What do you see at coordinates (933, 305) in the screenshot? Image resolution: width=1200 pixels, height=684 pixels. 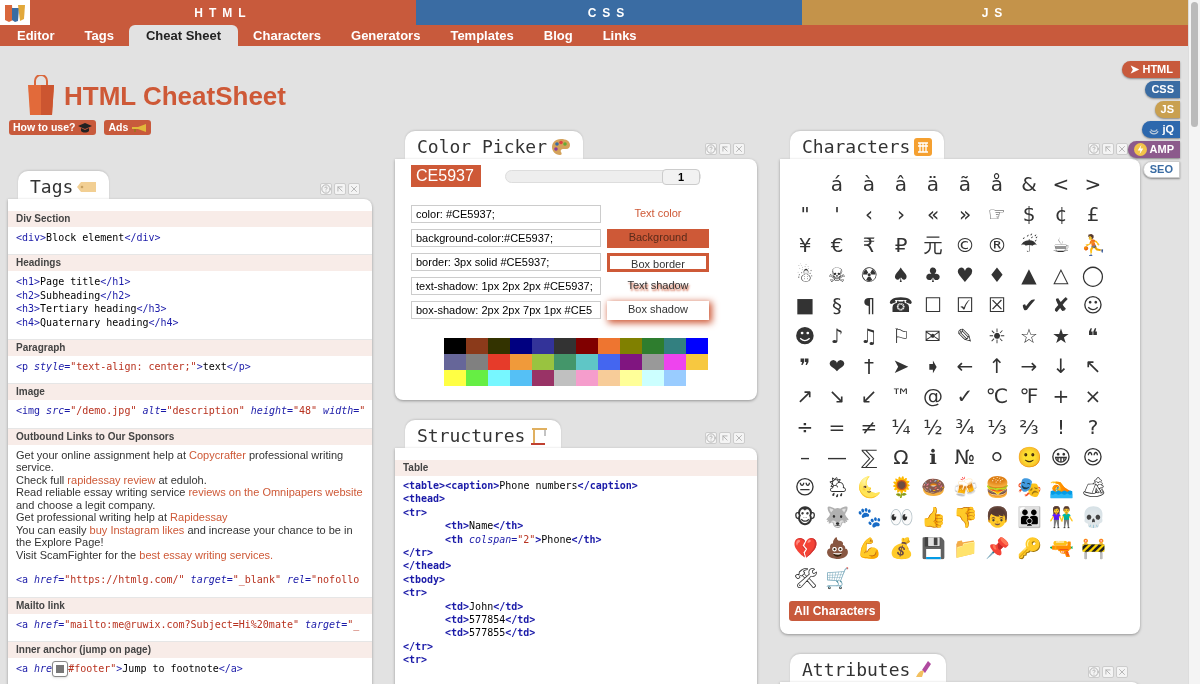 I see `character-glyph: ☐` at bounding box center [933, 305].